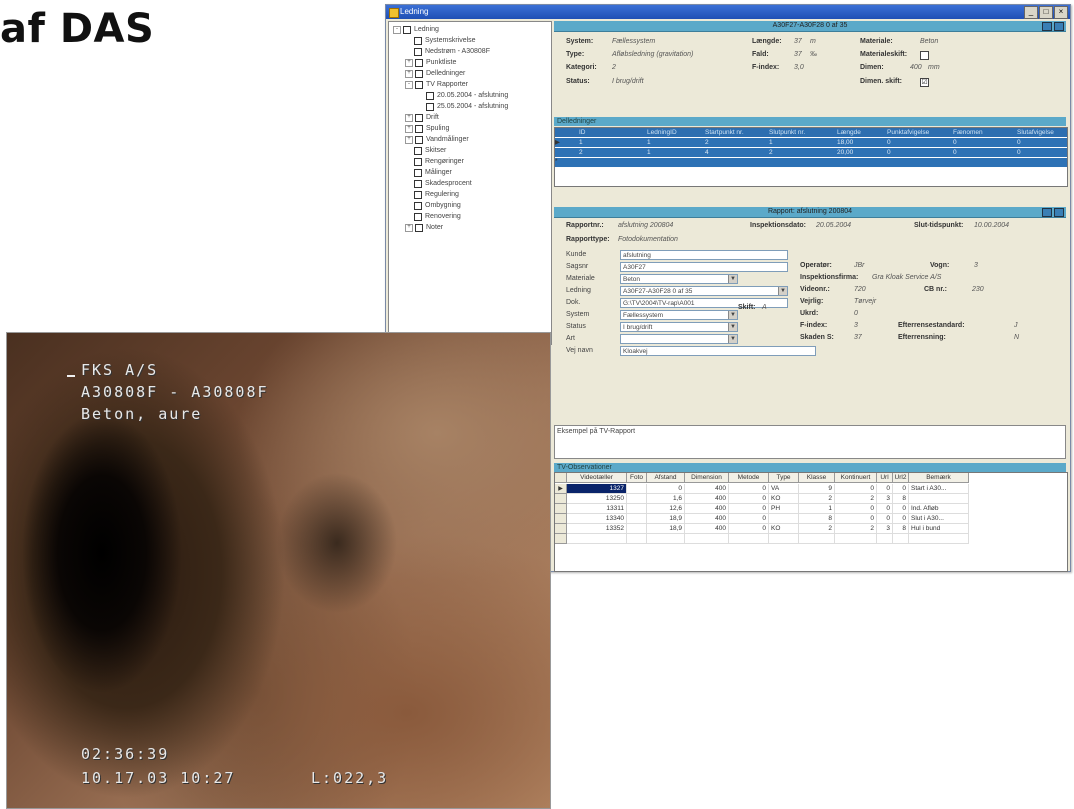  I want to click on grid-new-row: *, so click(811, 162).